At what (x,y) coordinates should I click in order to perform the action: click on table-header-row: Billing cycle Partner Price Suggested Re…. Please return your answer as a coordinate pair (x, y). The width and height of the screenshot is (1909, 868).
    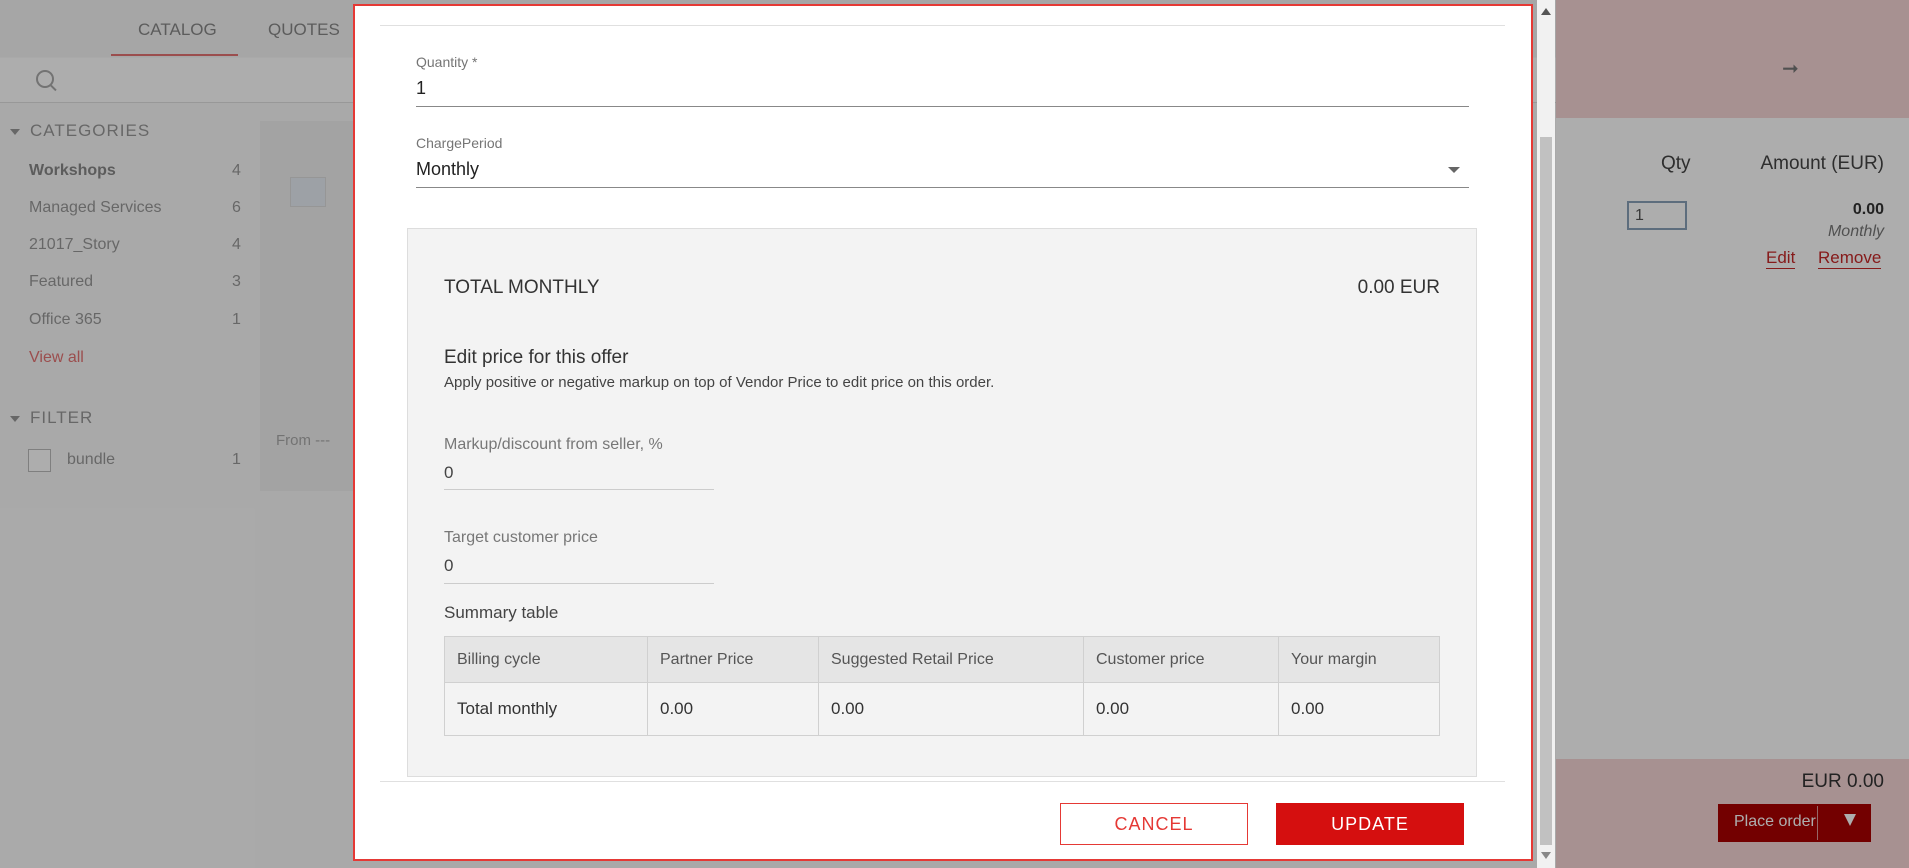
    Looking at the image, I should click on (942, 659).